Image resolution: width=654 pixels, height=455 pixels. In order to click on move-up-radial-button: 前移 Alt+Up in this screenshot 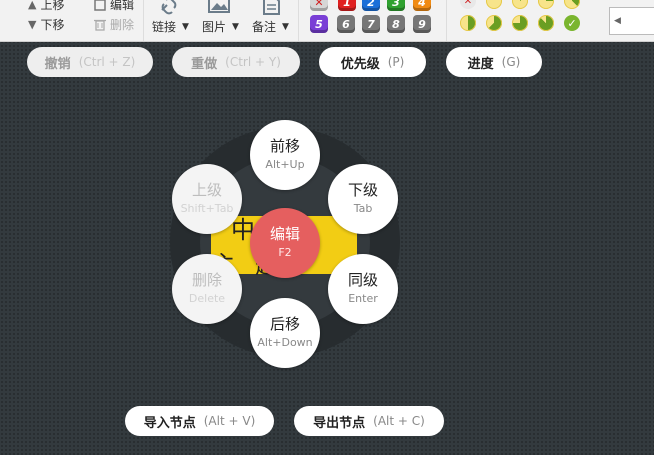, I will do `click(285, 155)`.